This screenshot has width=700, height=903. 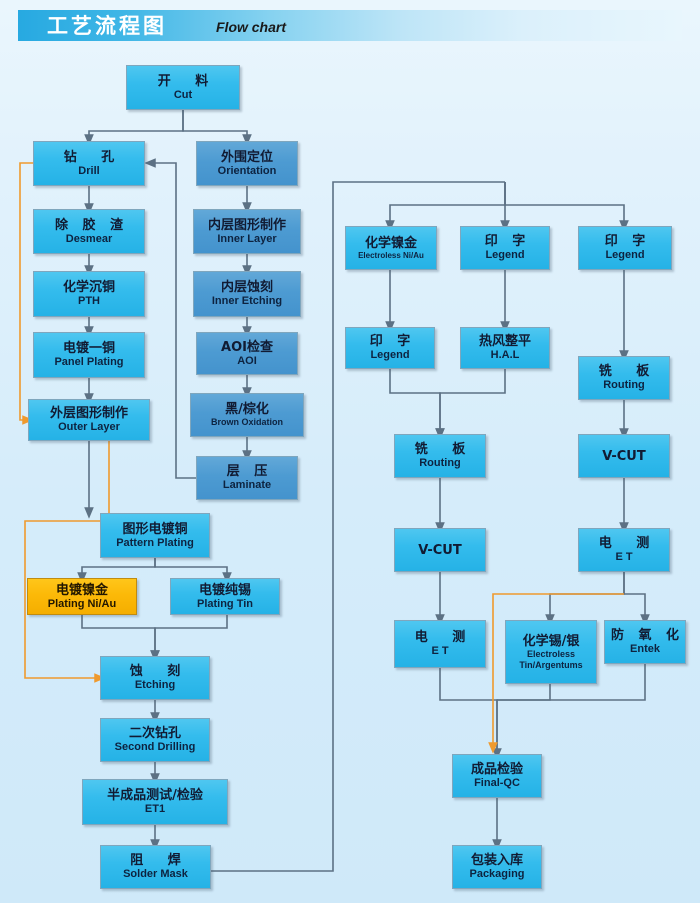 I want to click on node-orientation-cn: 外围定位, so click(x=246, y=157).